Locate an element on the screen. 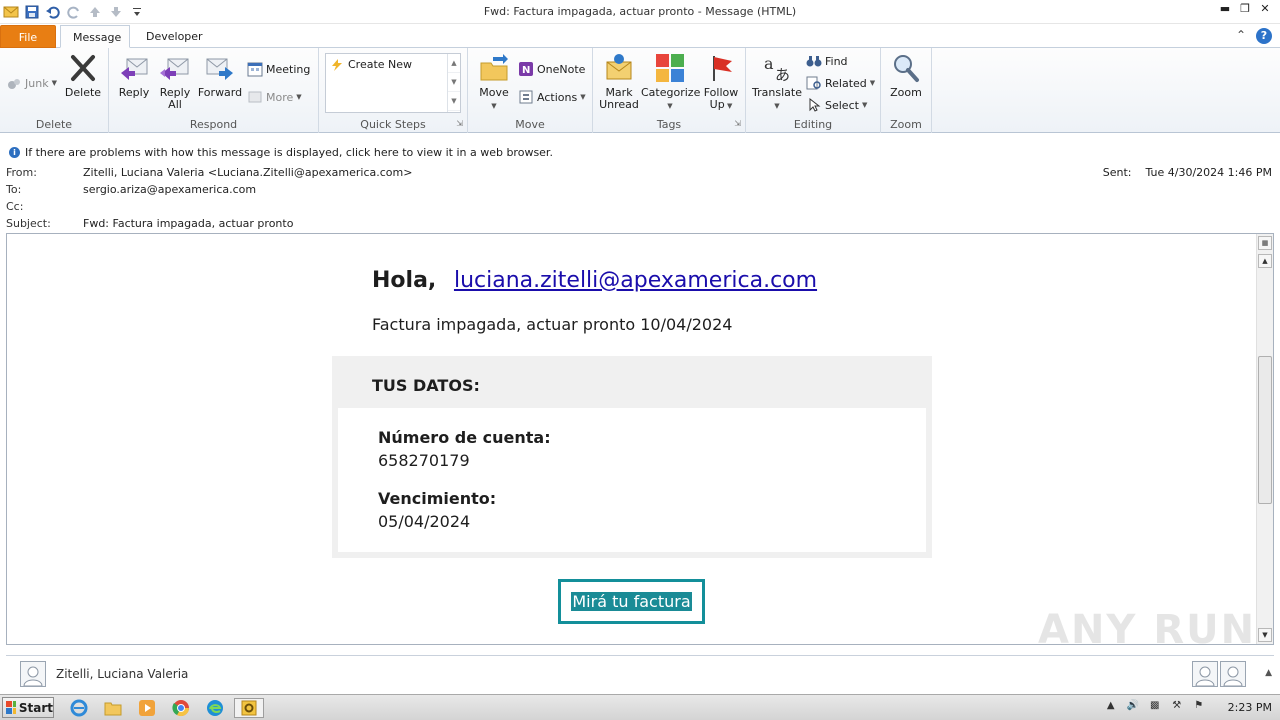  junk-button: Junk ▼ is located at coordinates (31, 83).